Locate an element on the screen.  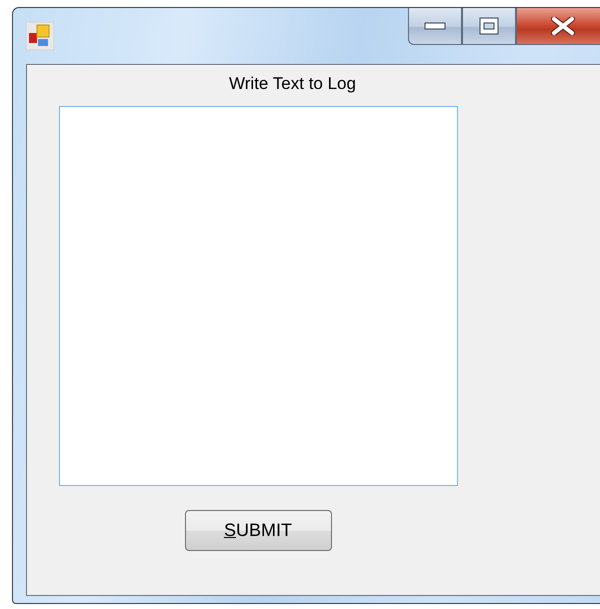
minimize-icon is located at coordinates (435, 26).